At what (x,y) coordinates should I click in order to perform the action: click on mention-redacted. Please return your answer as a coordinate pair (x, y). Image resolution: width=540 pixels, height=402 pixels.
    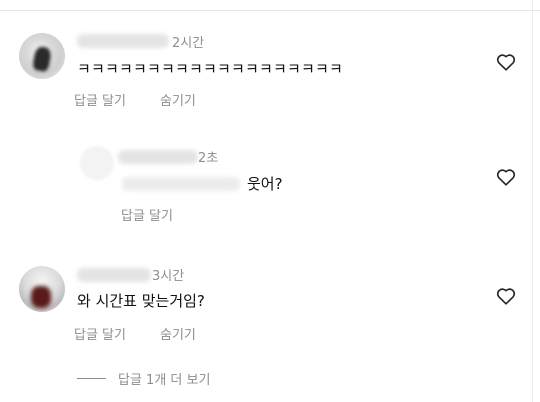
    Looking at the image, I should click on (181, 184).